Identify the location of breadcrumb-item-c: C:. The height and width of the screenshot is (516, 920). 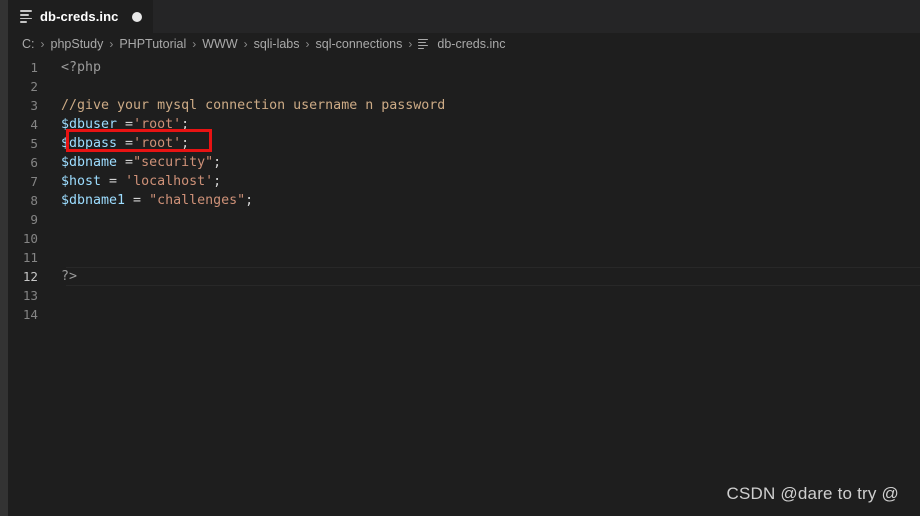
(28, 44).